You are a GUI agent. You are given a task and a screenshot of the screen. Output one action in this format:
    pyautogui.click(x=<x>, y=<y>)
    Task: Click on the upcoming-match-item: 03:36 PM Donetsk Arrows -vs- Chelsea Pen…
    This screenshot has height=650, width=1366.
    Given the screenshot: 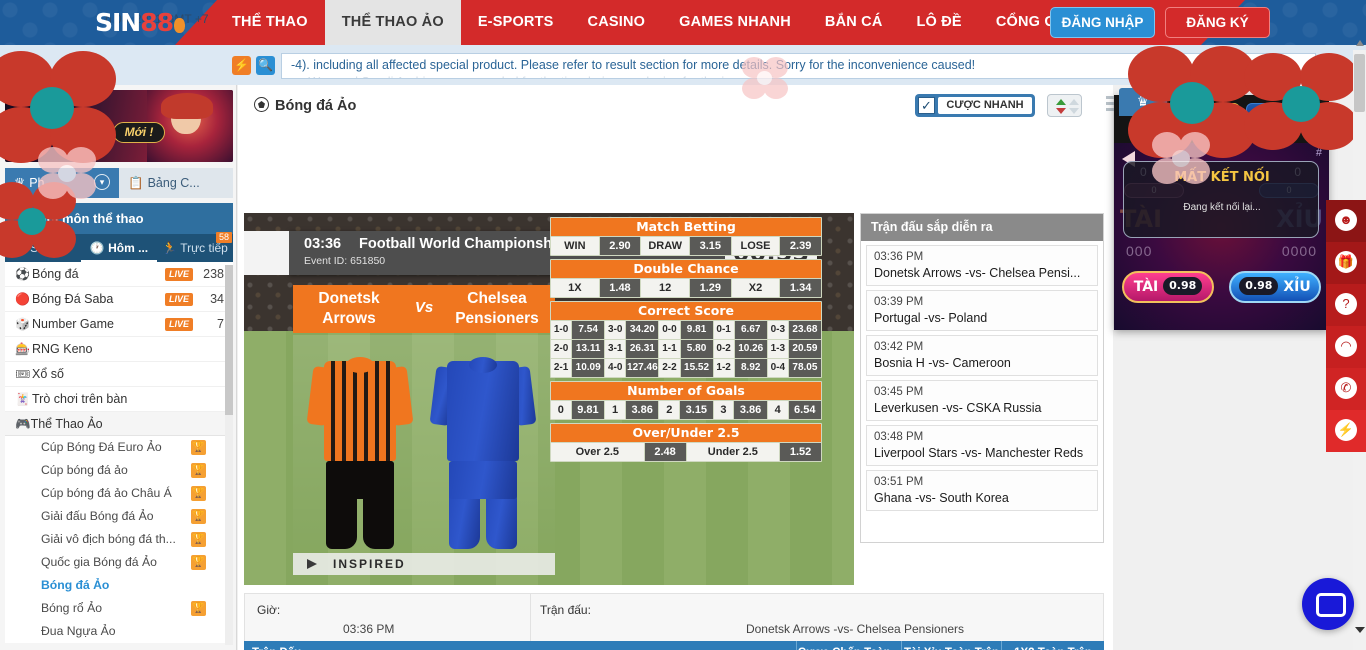 What is the action you would take?
    pyautogui.click(x=982, y=265)
    